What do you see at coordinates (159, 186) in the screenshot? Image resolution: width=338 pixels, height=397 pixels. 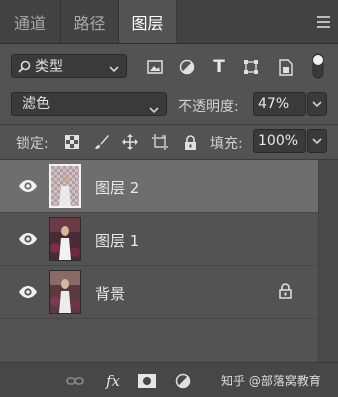 I see `layer-row-layer-2: 图层 2` at bounding box center [159, 186].